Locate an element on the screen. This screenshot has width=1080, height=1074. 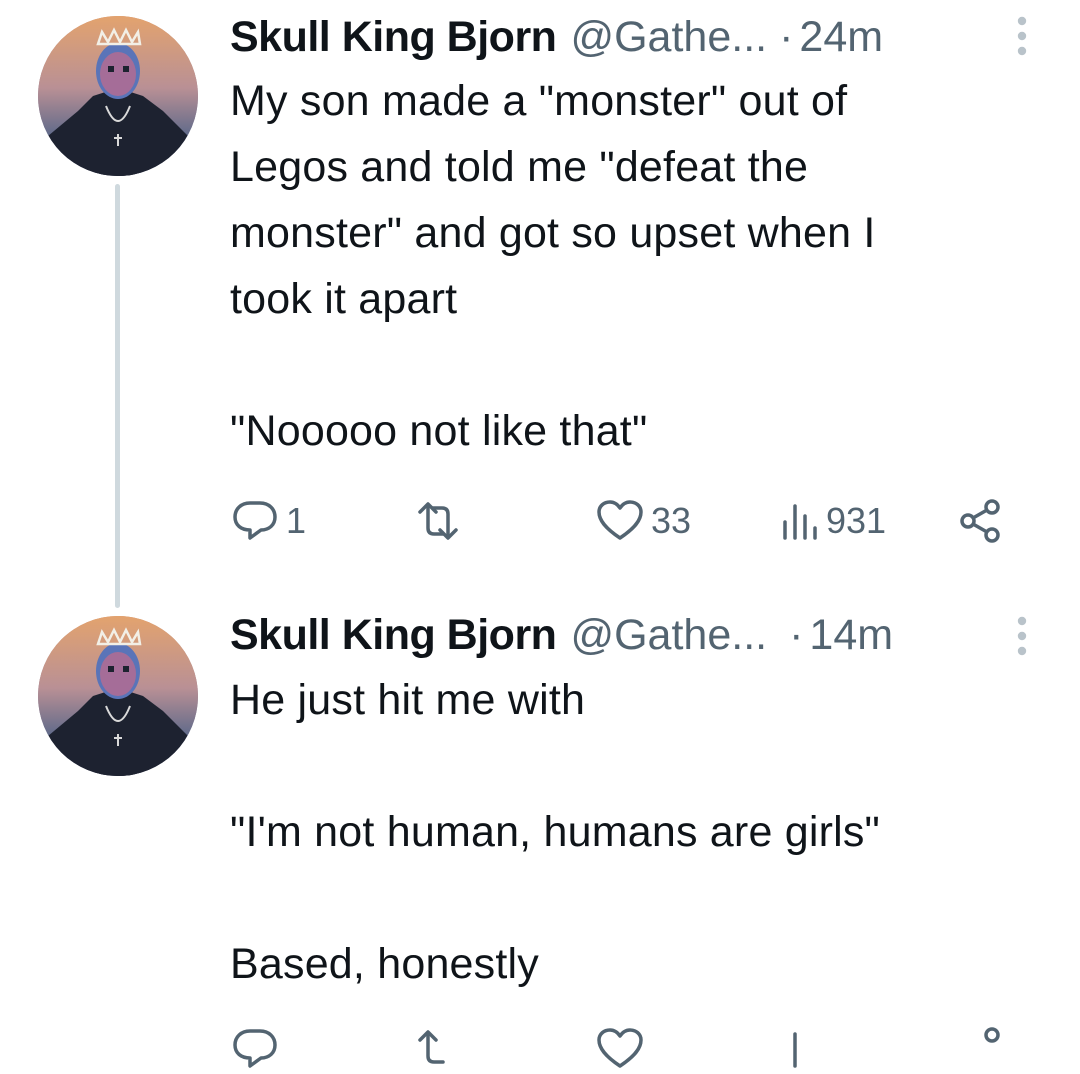
timestamp: 24m is located at coordinates (841, 37).